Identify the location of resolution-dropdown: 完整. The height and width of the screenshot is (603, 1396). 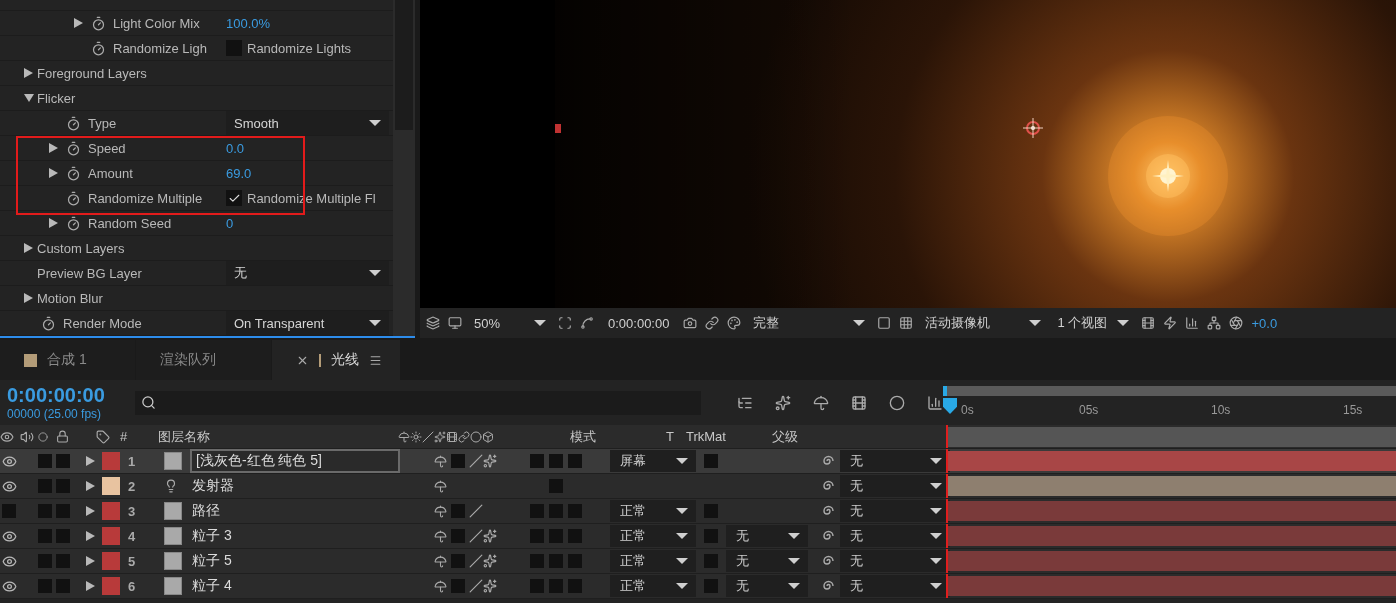
(809, 323).